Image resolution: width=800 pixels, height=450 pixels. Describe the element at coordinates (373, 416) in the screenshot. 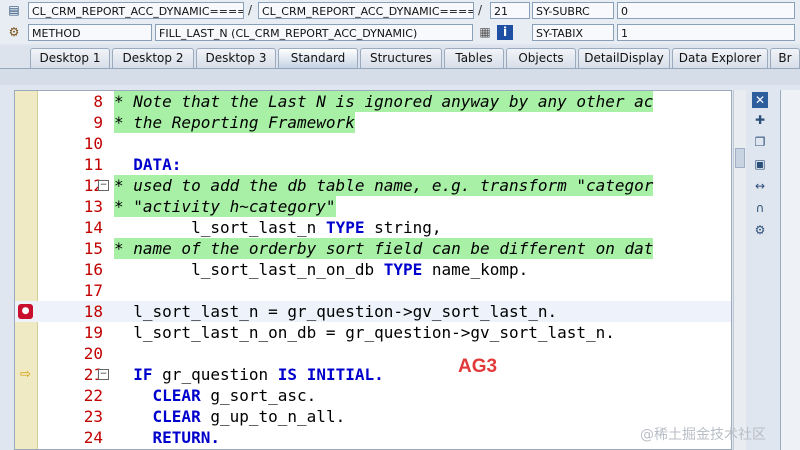

I see `code-line: 23 CLEAR g_up_to_n_all.` at that location.